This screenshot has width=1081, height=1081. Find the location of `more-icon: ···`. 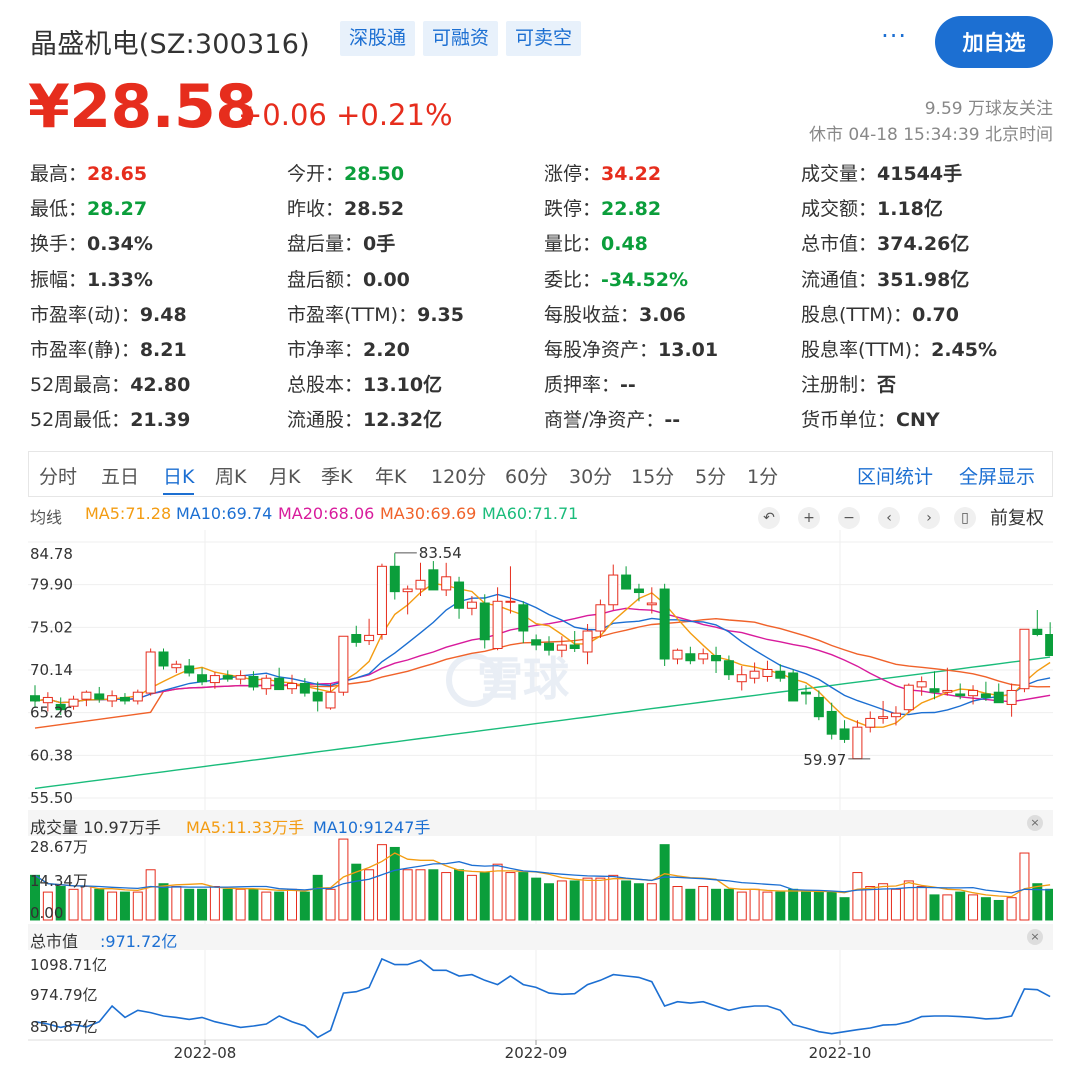

more-icon: ··· is located at coordinates (894, 36).